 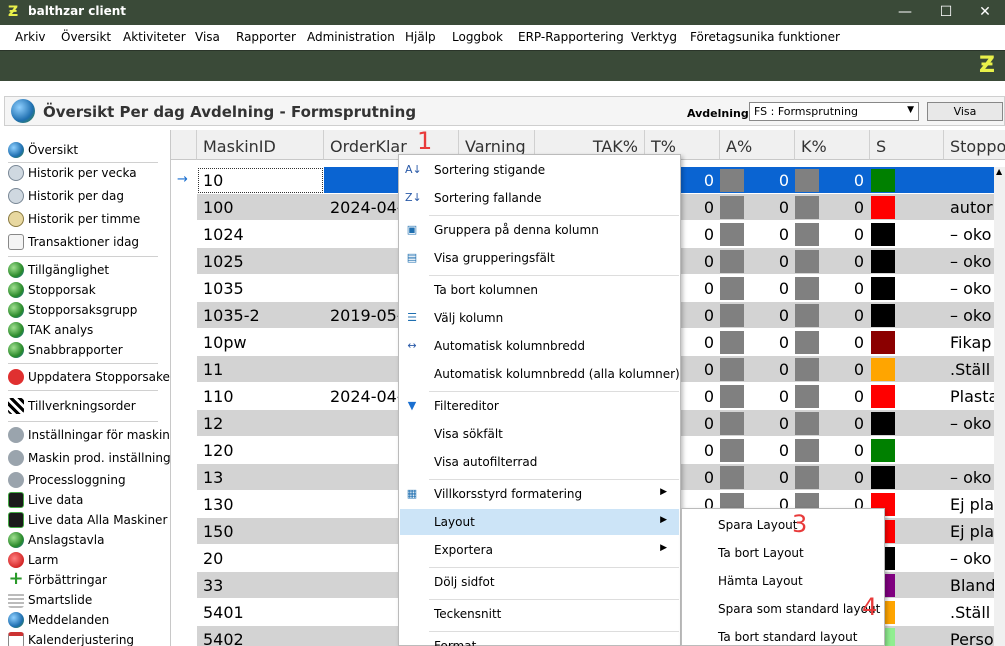 I want to click on column-header-s: S, so click(x=907, y=145).